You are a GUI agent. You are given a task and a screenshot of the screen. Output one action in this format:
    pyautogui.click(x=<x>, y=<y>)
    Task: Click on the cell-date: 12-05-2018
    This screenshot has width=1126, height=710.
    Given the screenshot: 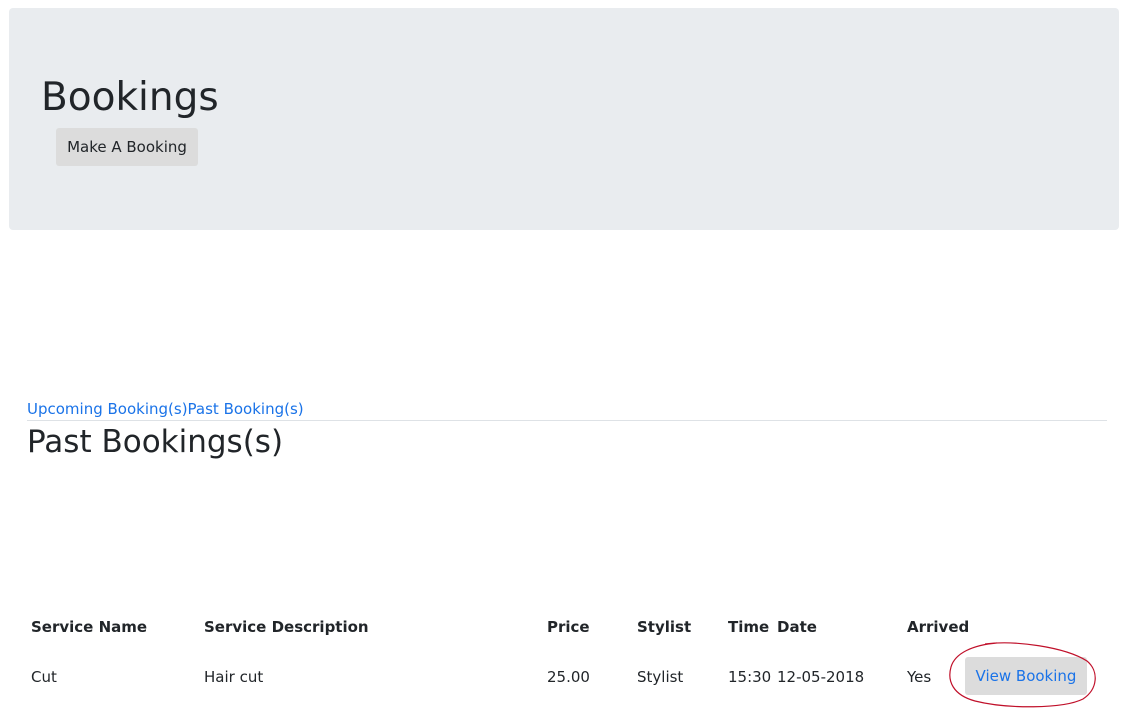 What is the action you would take?
    pyautogui.click(x=821, y=677)
    